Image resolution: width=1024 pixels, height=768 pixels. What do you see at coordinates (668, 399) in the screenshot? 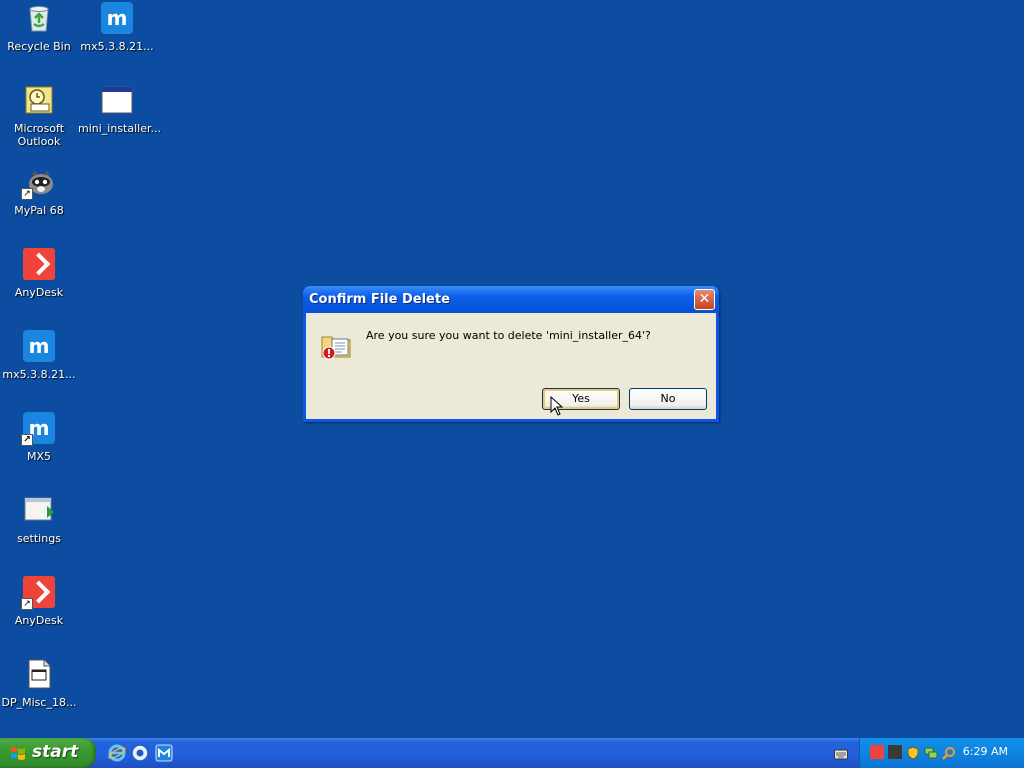
I see `no-button: No` at bounding box center [668, 399].